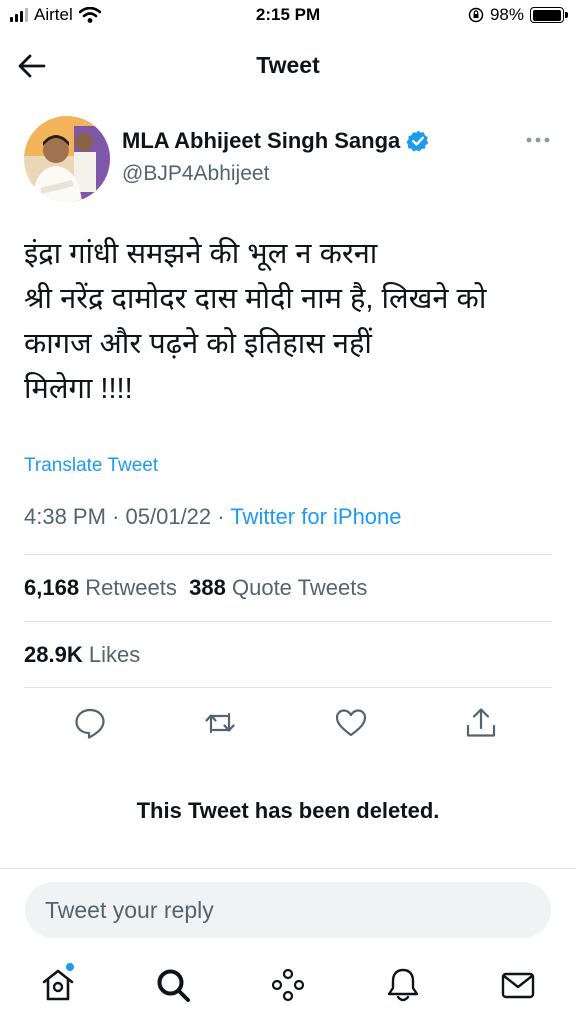 The image size is (576, 1024). Describe the element at coordinates (220, 723) in the screenshot. I see `retweet-icon` at that location.